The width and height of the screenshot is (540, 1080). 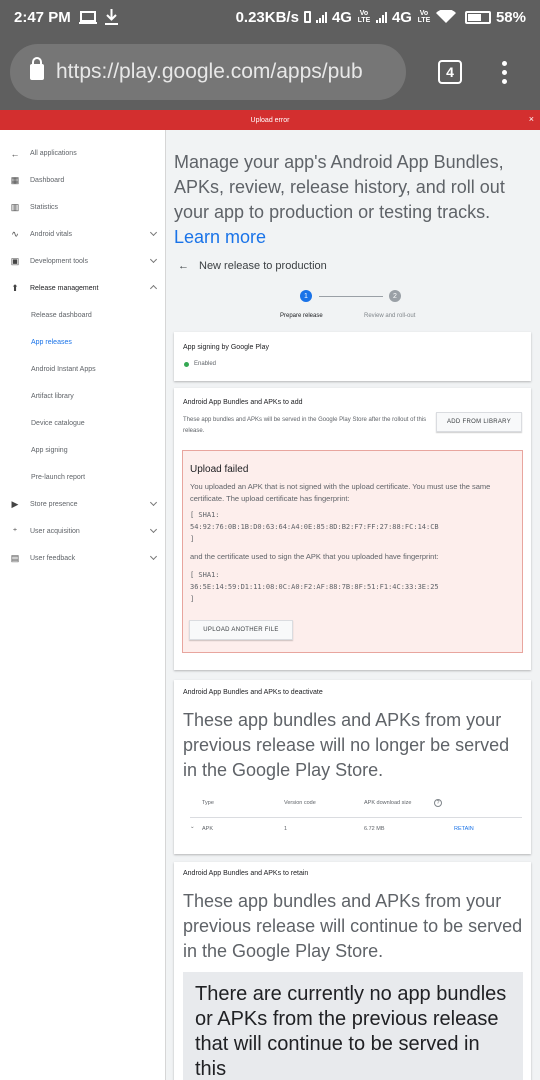 I want to click on vibrate-icon, so click(x=307, y=17).